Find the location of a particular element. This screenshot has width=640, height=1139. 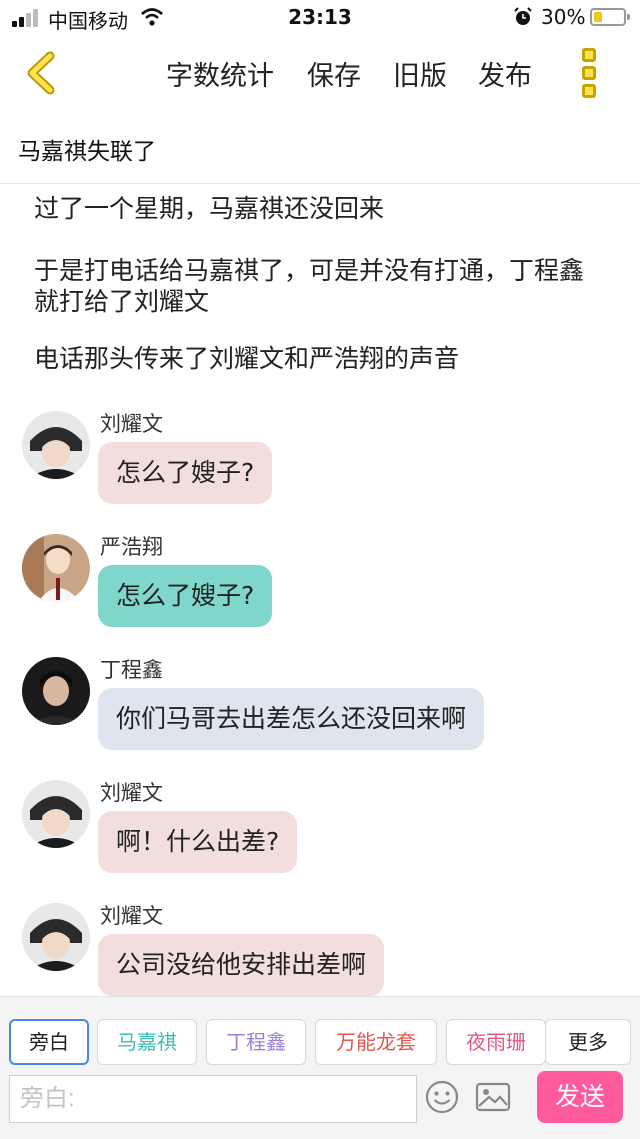

chip-more: 更多 is located at coordinates (588, 1042).